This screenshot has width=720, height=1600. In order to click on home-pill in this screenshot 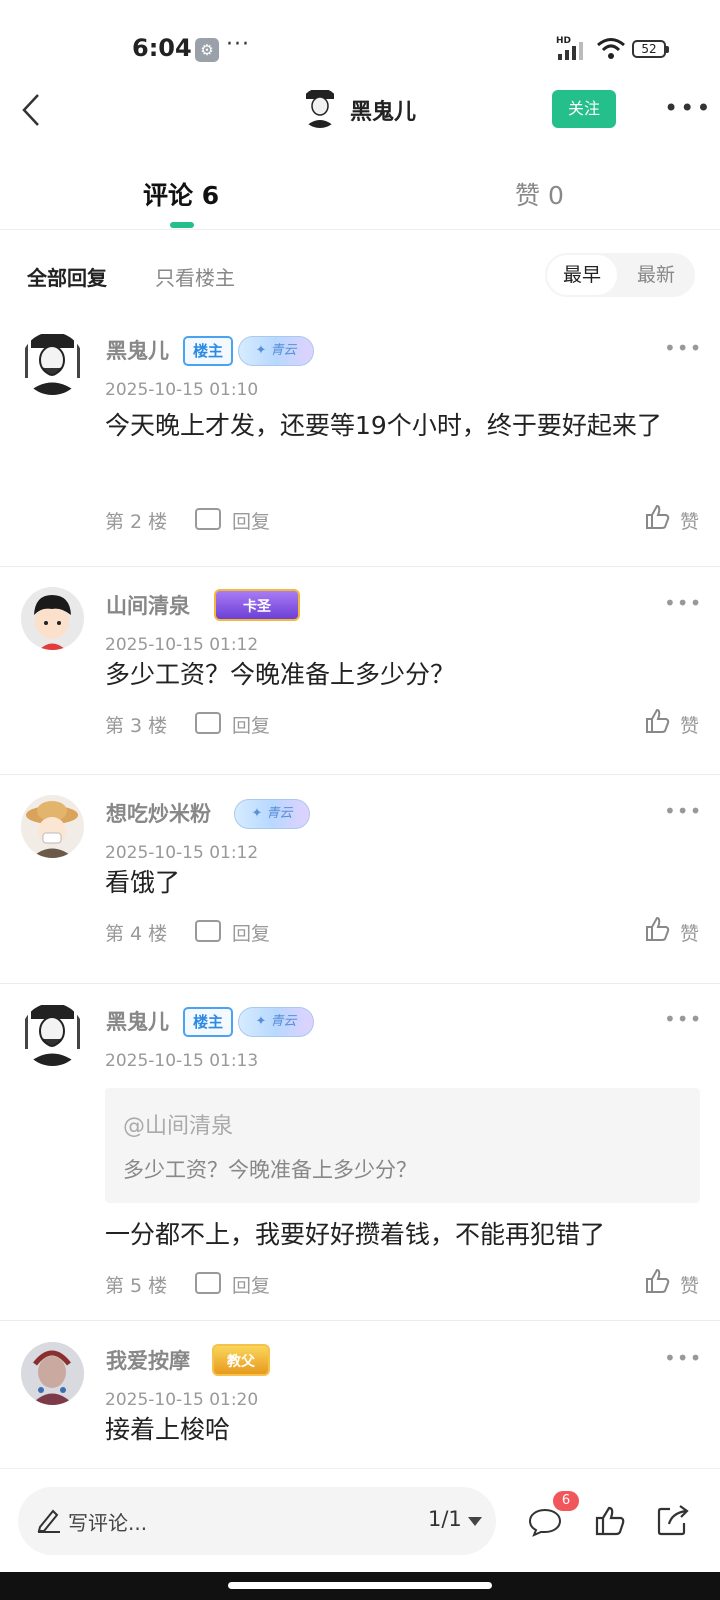, I will do `click(360, 1585)`.